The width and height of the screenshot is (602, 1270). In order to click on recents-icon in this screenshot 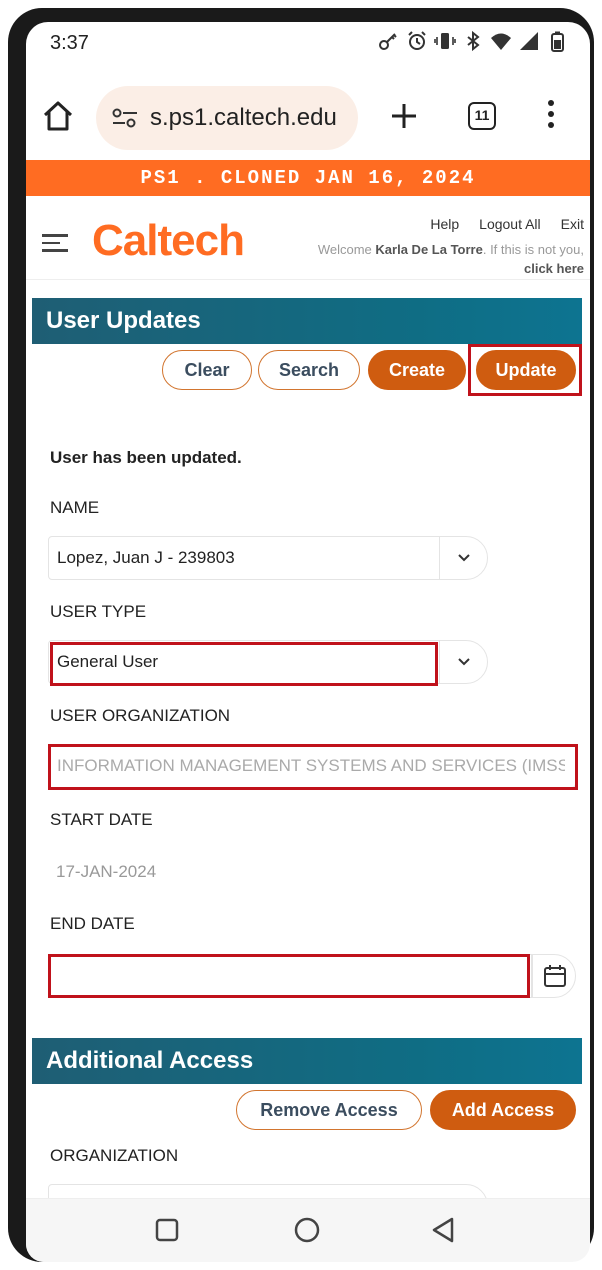, I will do `click(167, 1230)`.